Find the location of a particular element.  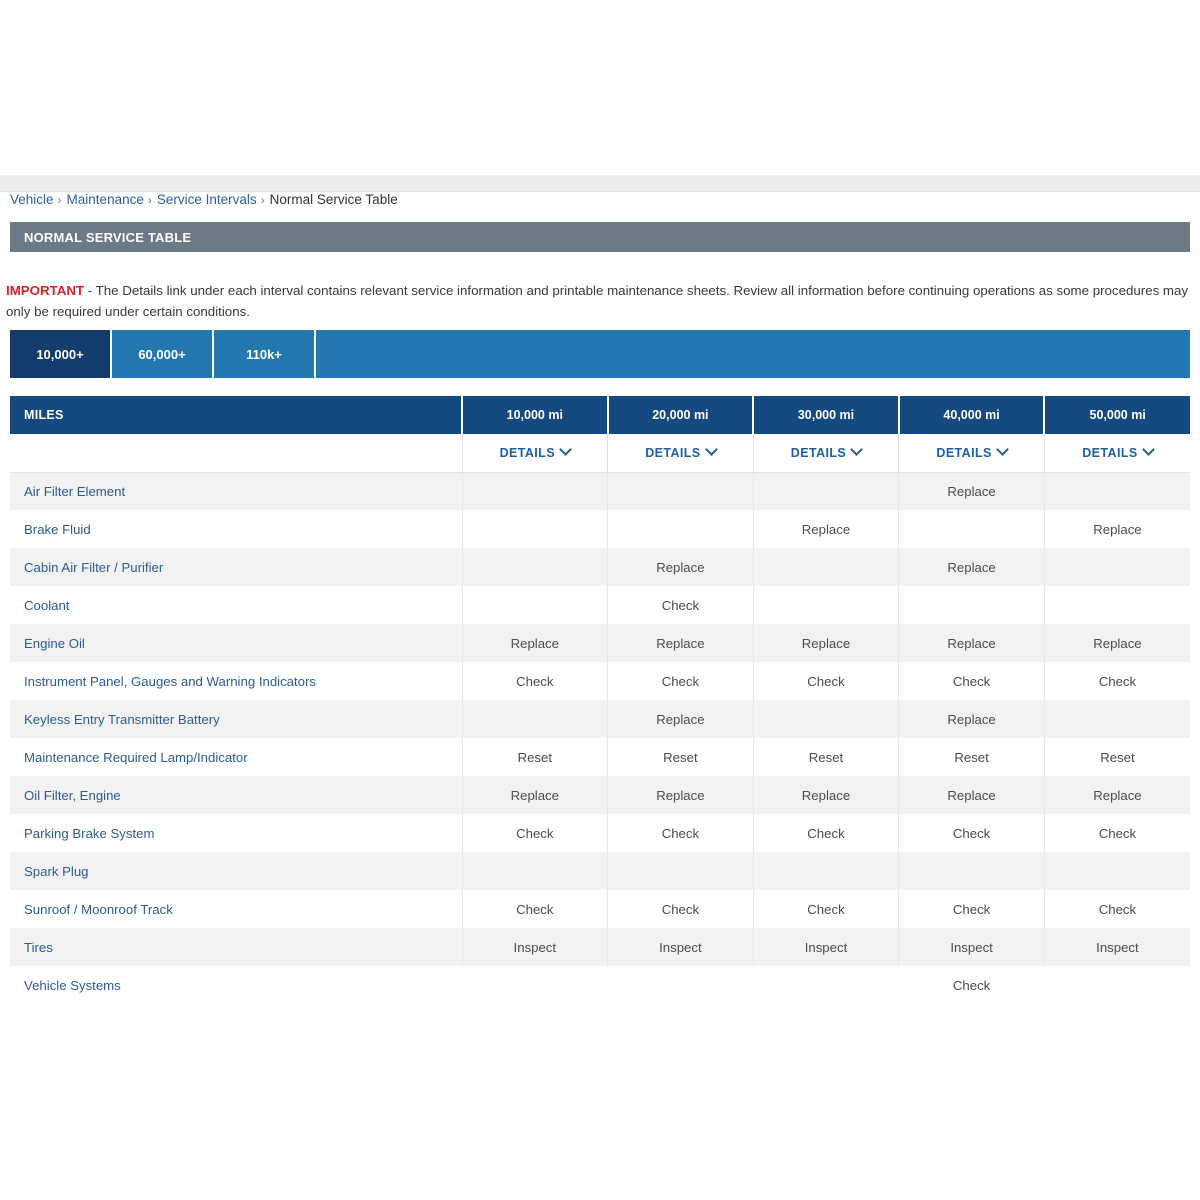

column-header-miles: MILES is located at coordinates (236, 415).